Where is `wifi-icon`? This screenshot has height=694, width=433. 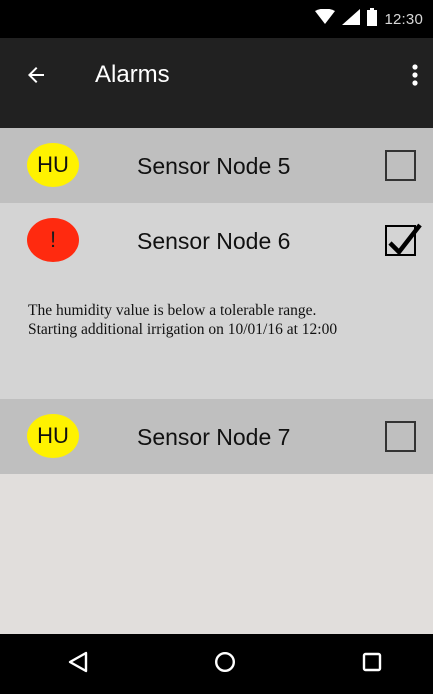
wifi-icon is located at coordinates (325, 19).